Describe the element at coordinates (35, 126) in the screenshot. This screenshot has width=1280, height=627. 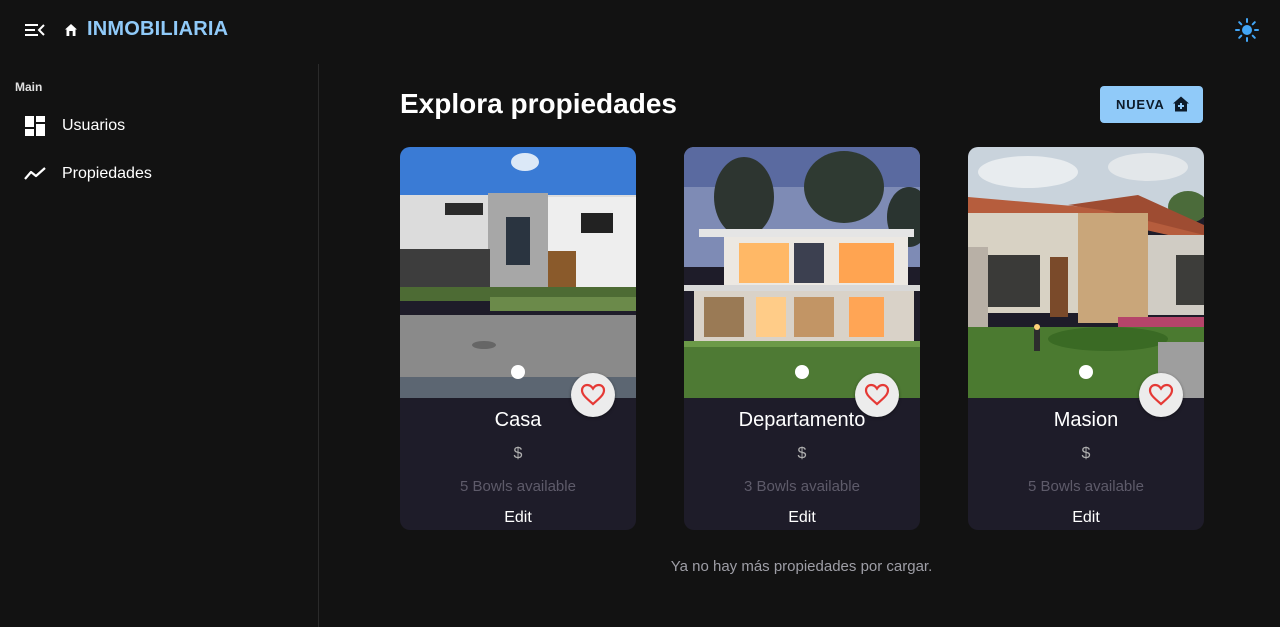
I see `dashboard-icon` at that location.